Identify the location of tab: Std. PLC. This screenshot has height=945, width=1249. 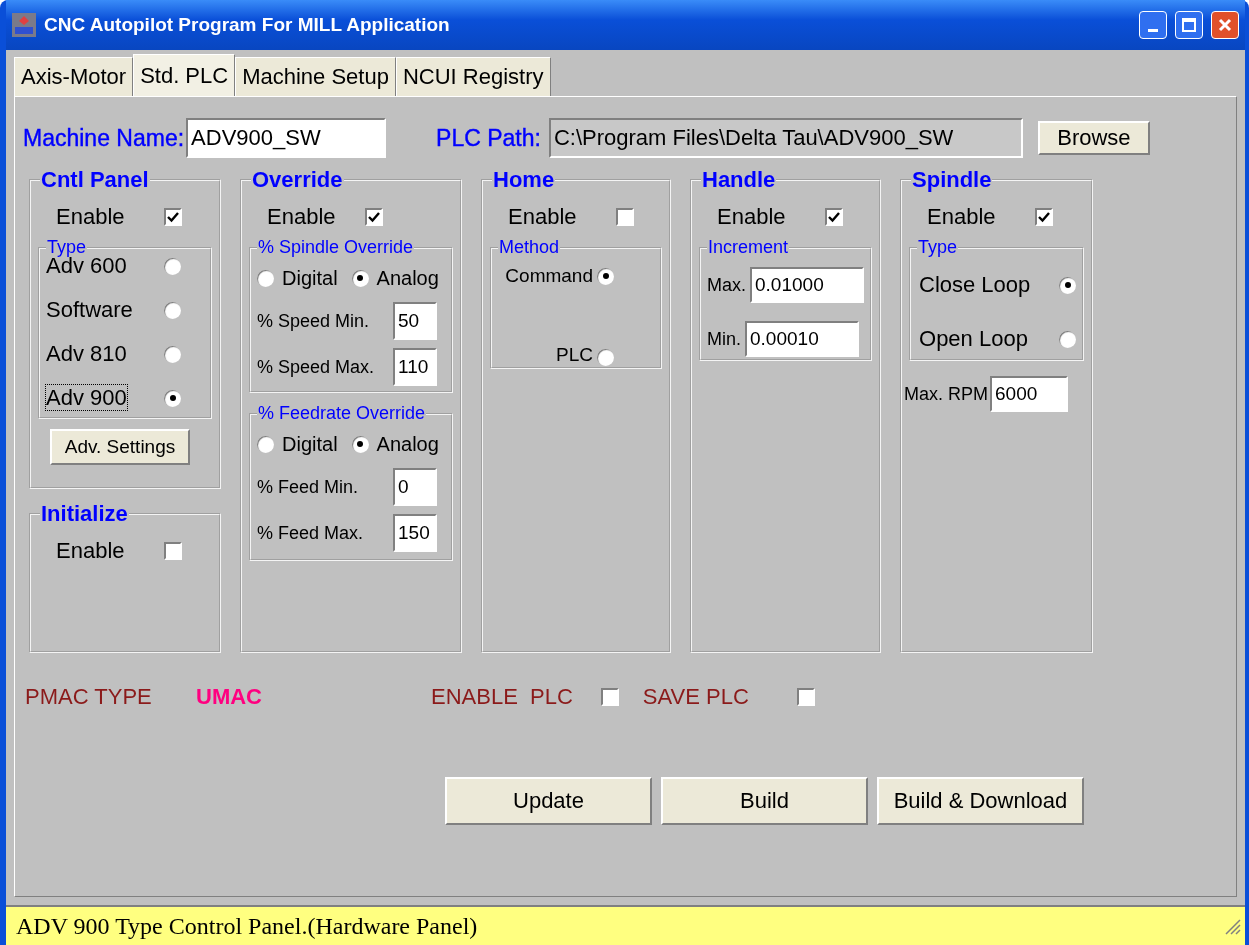
(184, 75).